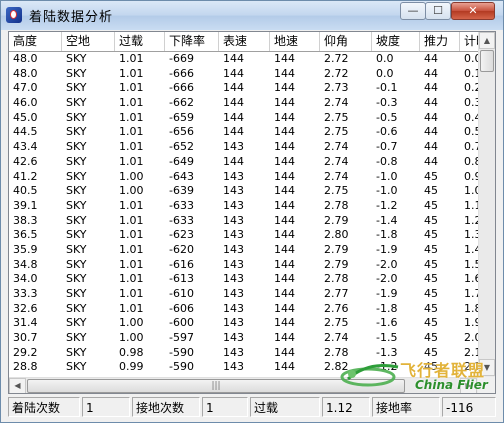 This screenshot has height=423, width=504. I want to click on table-cell: 2.79, so click(336, 220).